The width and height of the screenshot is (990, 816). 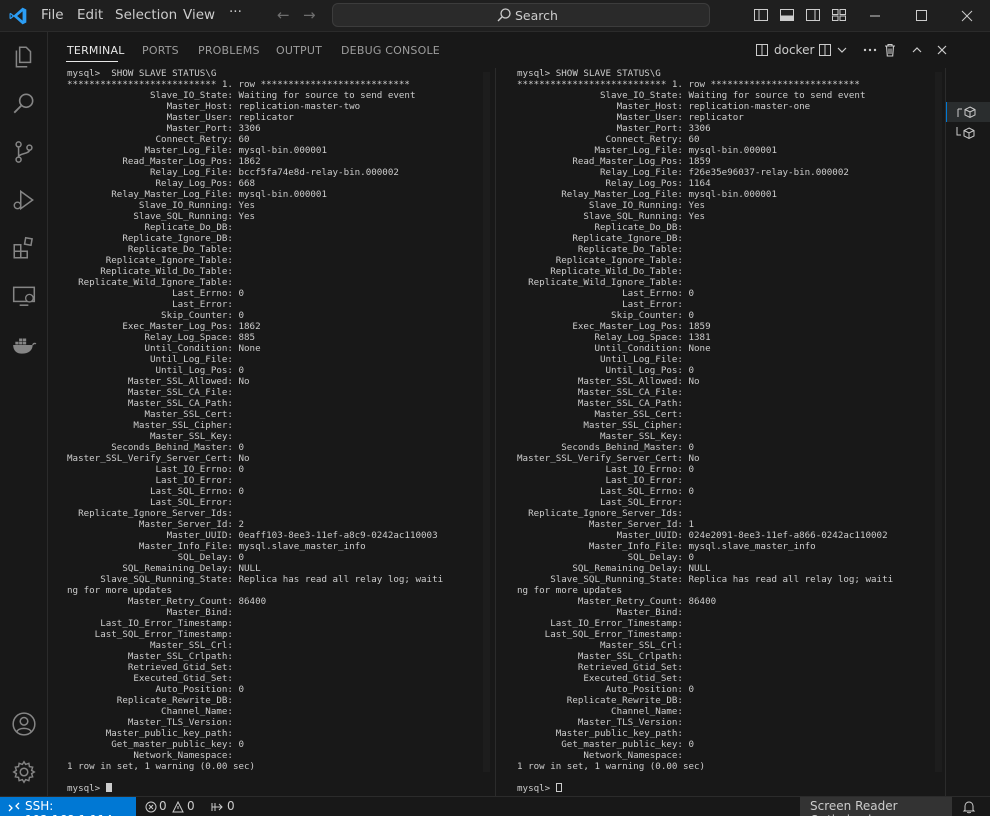 What do you see at coordinates (24, 248) in the screenshot?
I see `extensions-icon` at bounding box center [24, 248].